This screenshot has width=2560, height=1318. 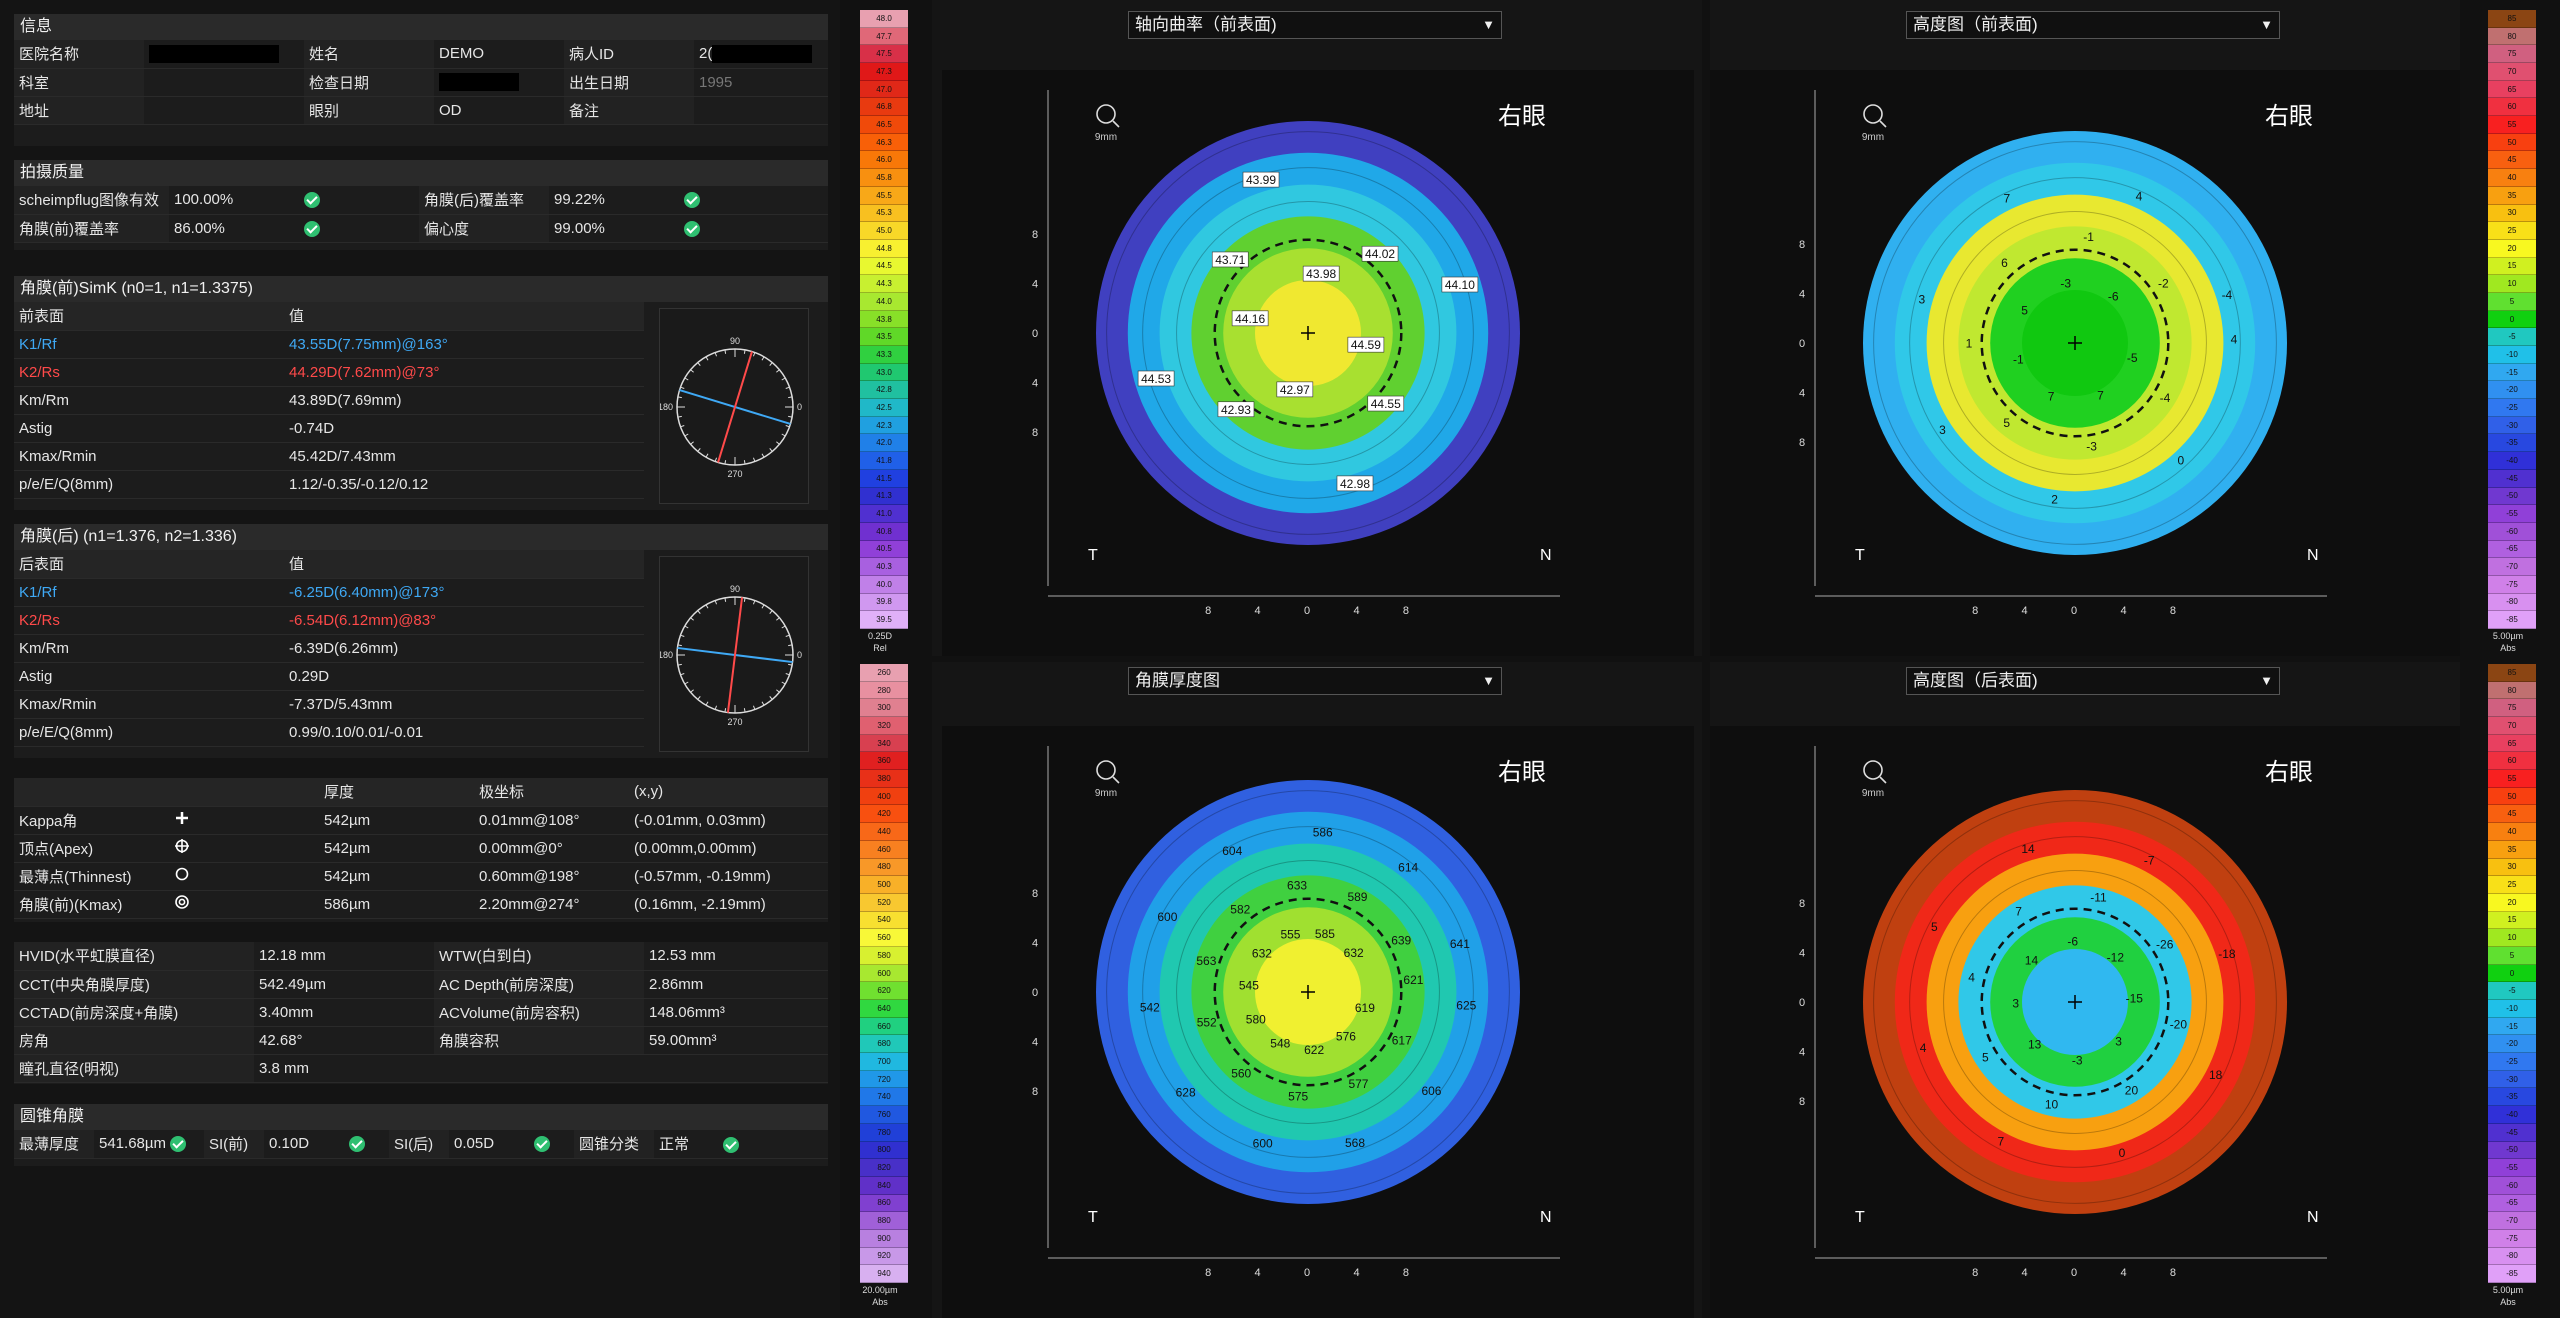 I want to click on posterior-title: 角膜(后) (n1=1.376, n2=1.336), so click(x=421, y=537).